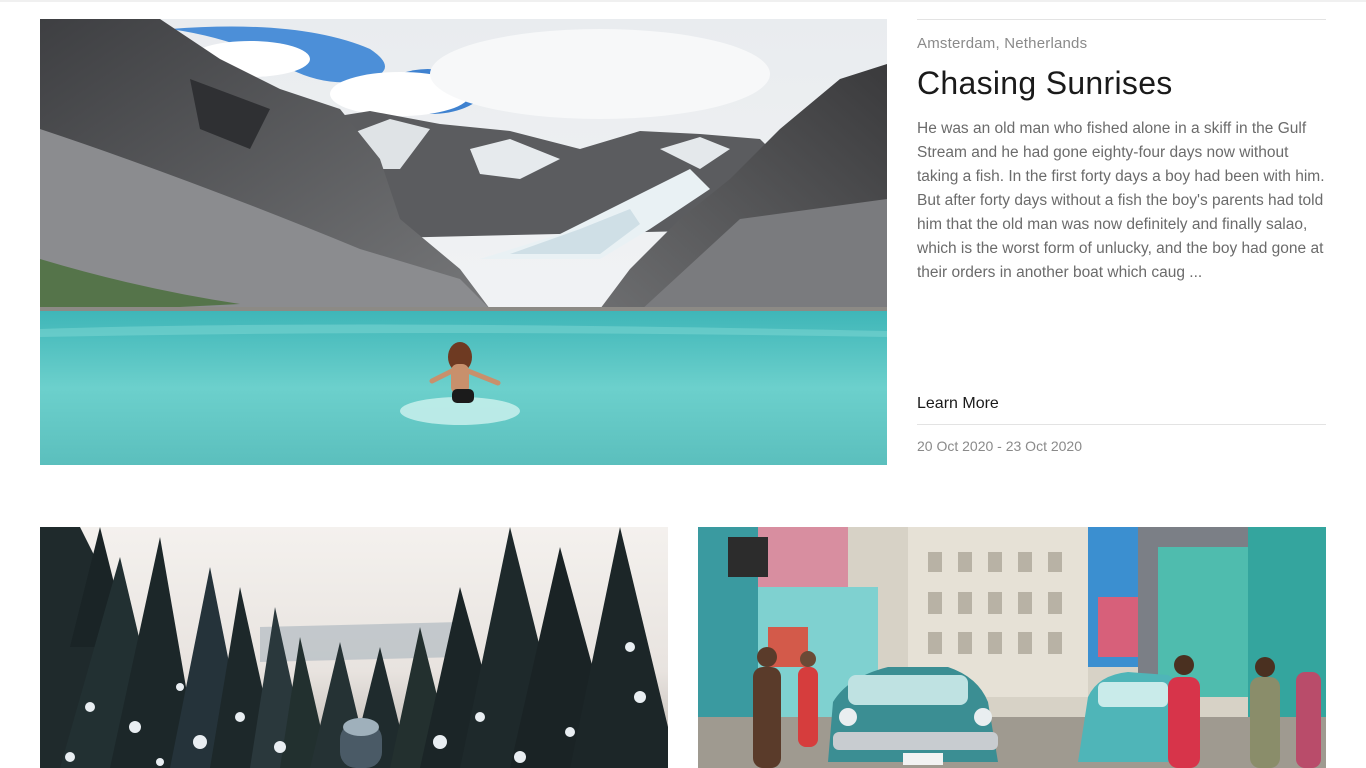 The image size is (1366, 768). What do you see at coordinates (1002, 43) in the screenshot?
I see `trip-location: Amsterdam, Netherlands` at bounding box center [1002, 43].